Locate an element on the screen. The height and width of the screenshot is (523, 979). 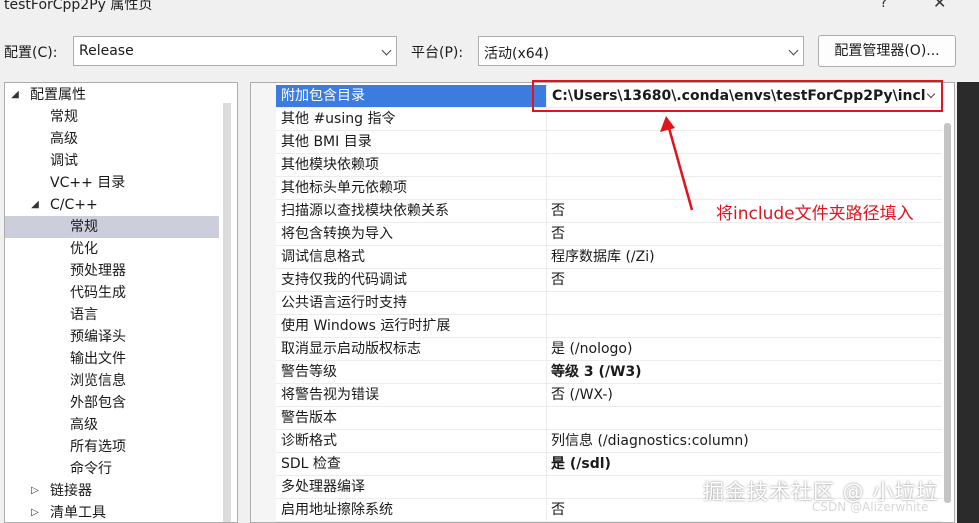
annotation-arrow-icon is located at coordinates (677, 163).